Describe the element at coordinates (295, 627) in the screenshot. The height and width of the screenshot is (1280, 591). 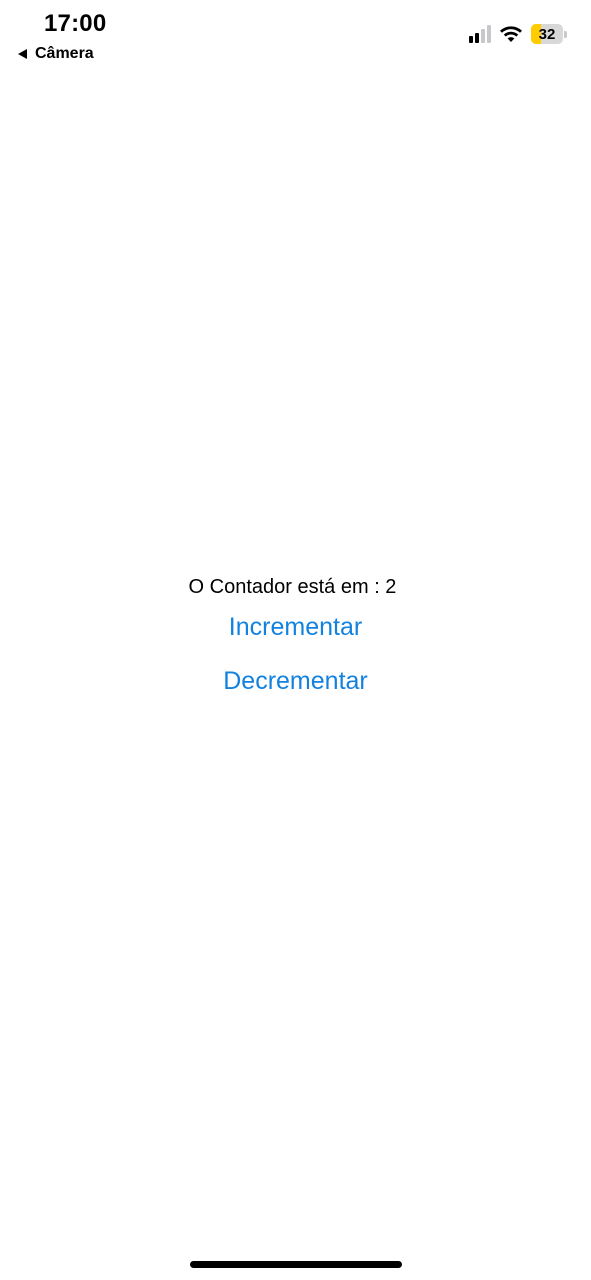
I see `increment-button: Incrementar` at that location.